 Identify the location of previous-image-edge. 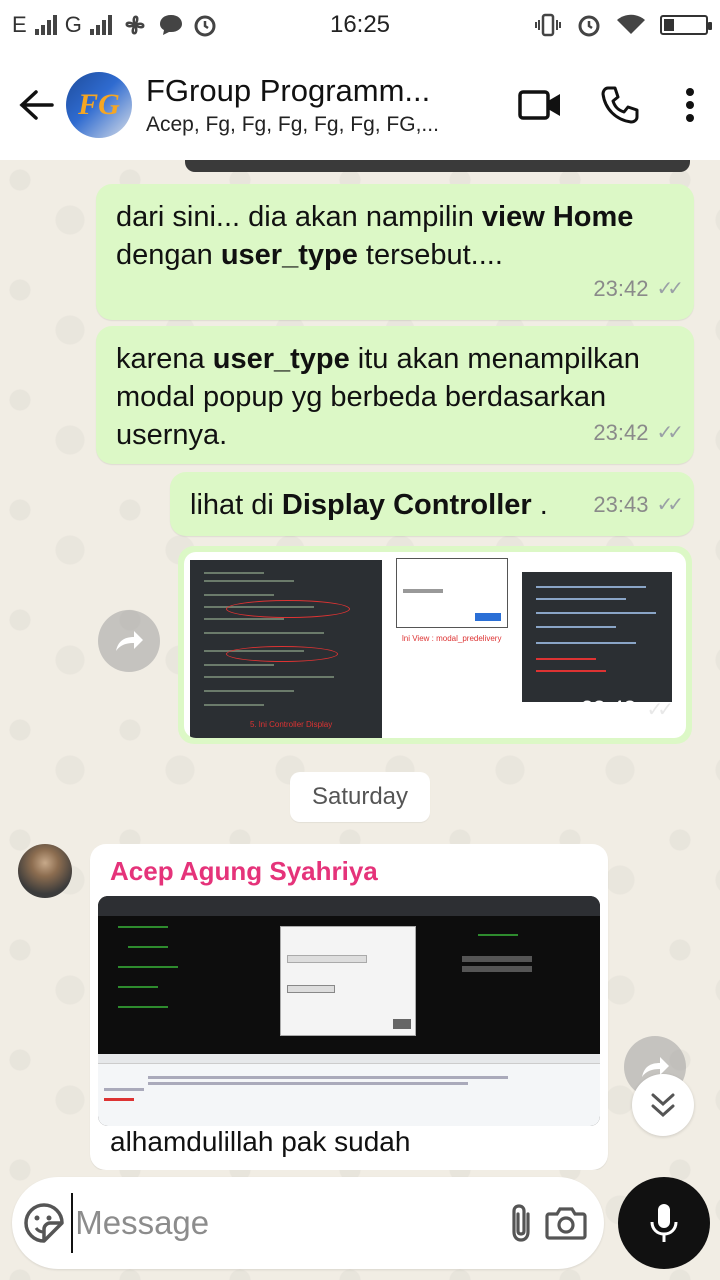
(437, 166).